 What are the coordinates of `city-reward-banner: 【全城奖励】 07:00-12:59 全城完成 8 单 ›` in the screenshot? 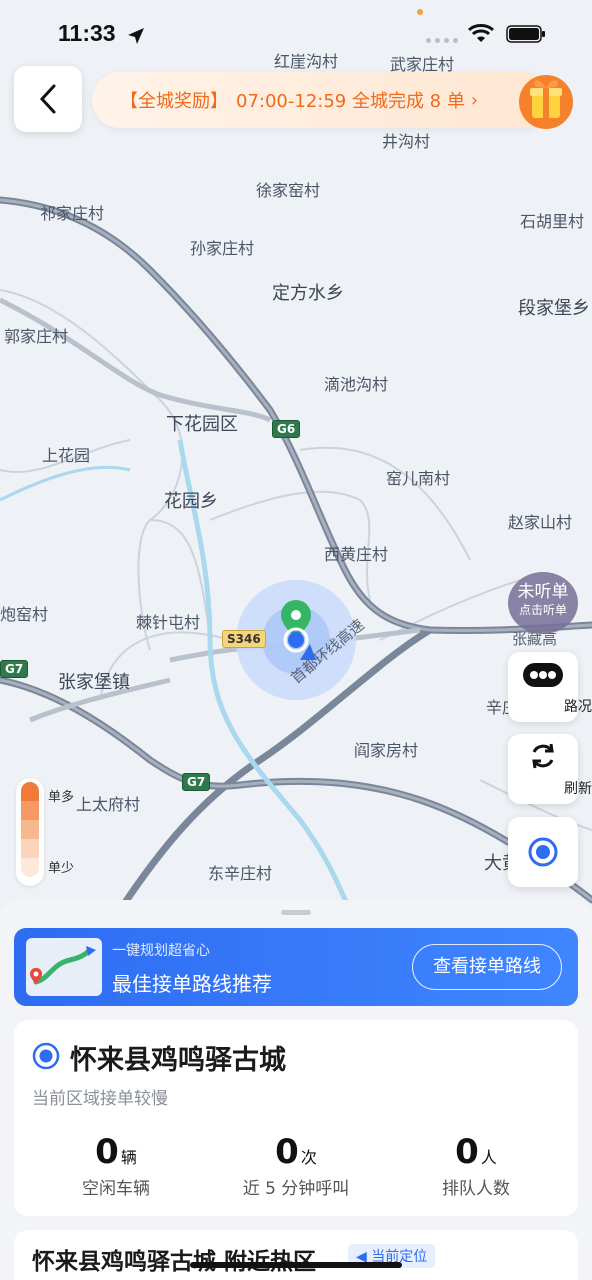 It's located at (322, 100).